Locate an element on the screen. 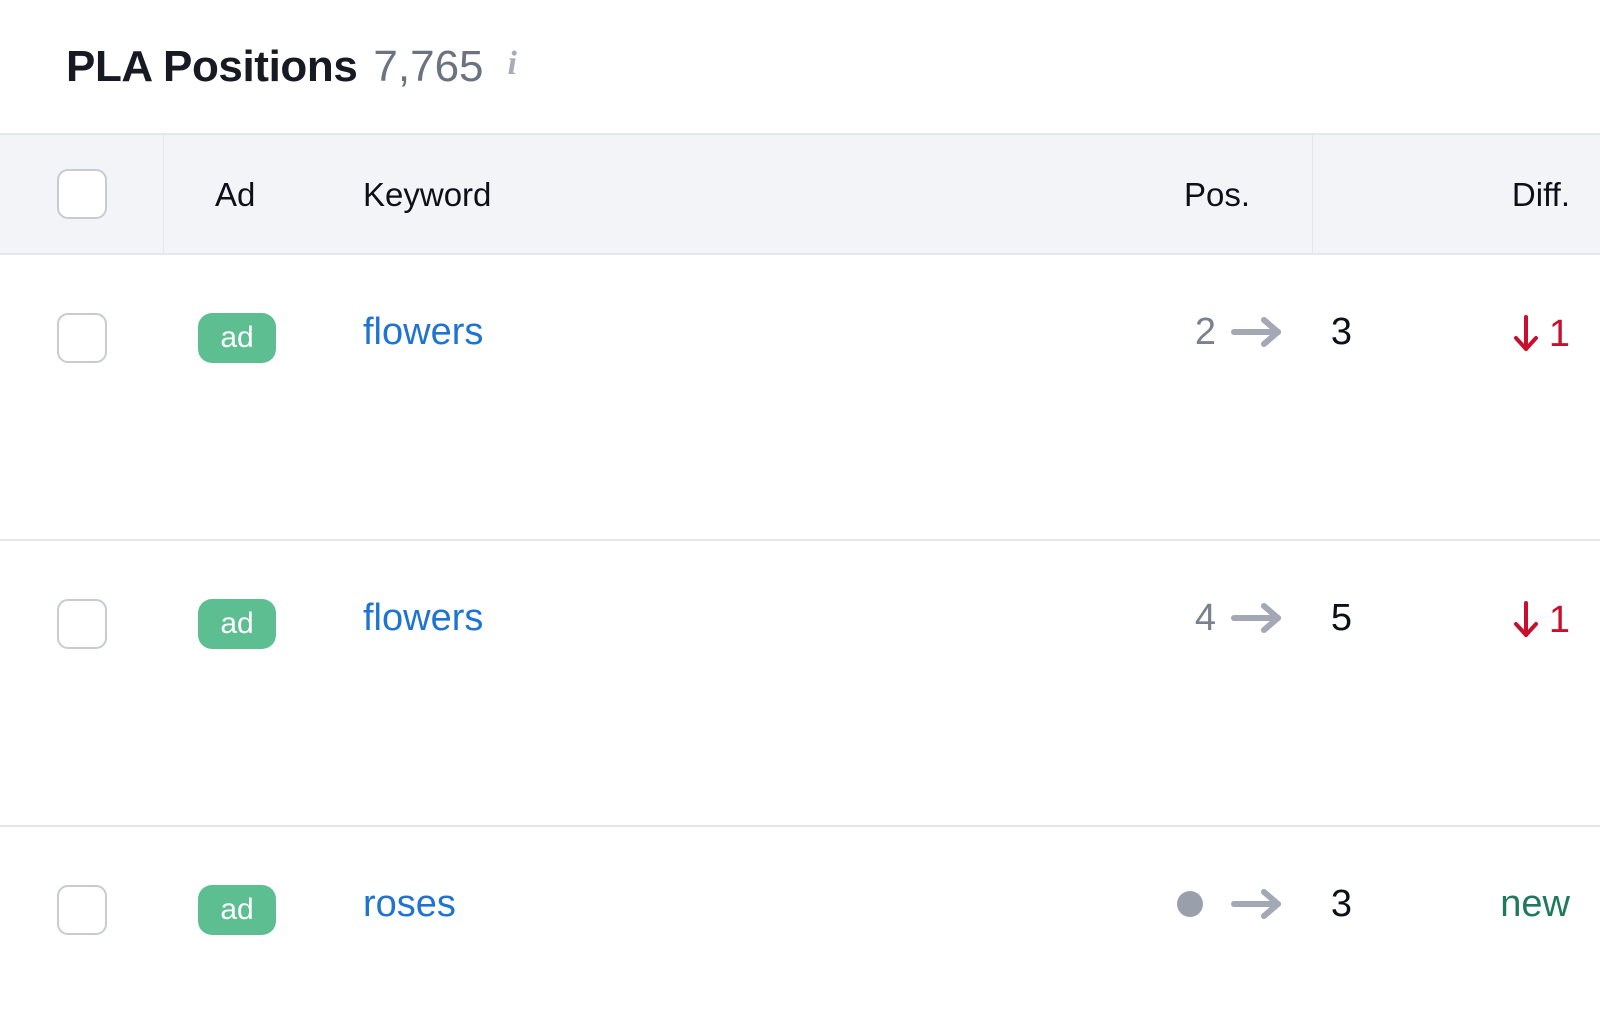 This screenshot has width=1600, height=1016. column-header-pos-label: Pos. is located at coordinates (1216, 194).